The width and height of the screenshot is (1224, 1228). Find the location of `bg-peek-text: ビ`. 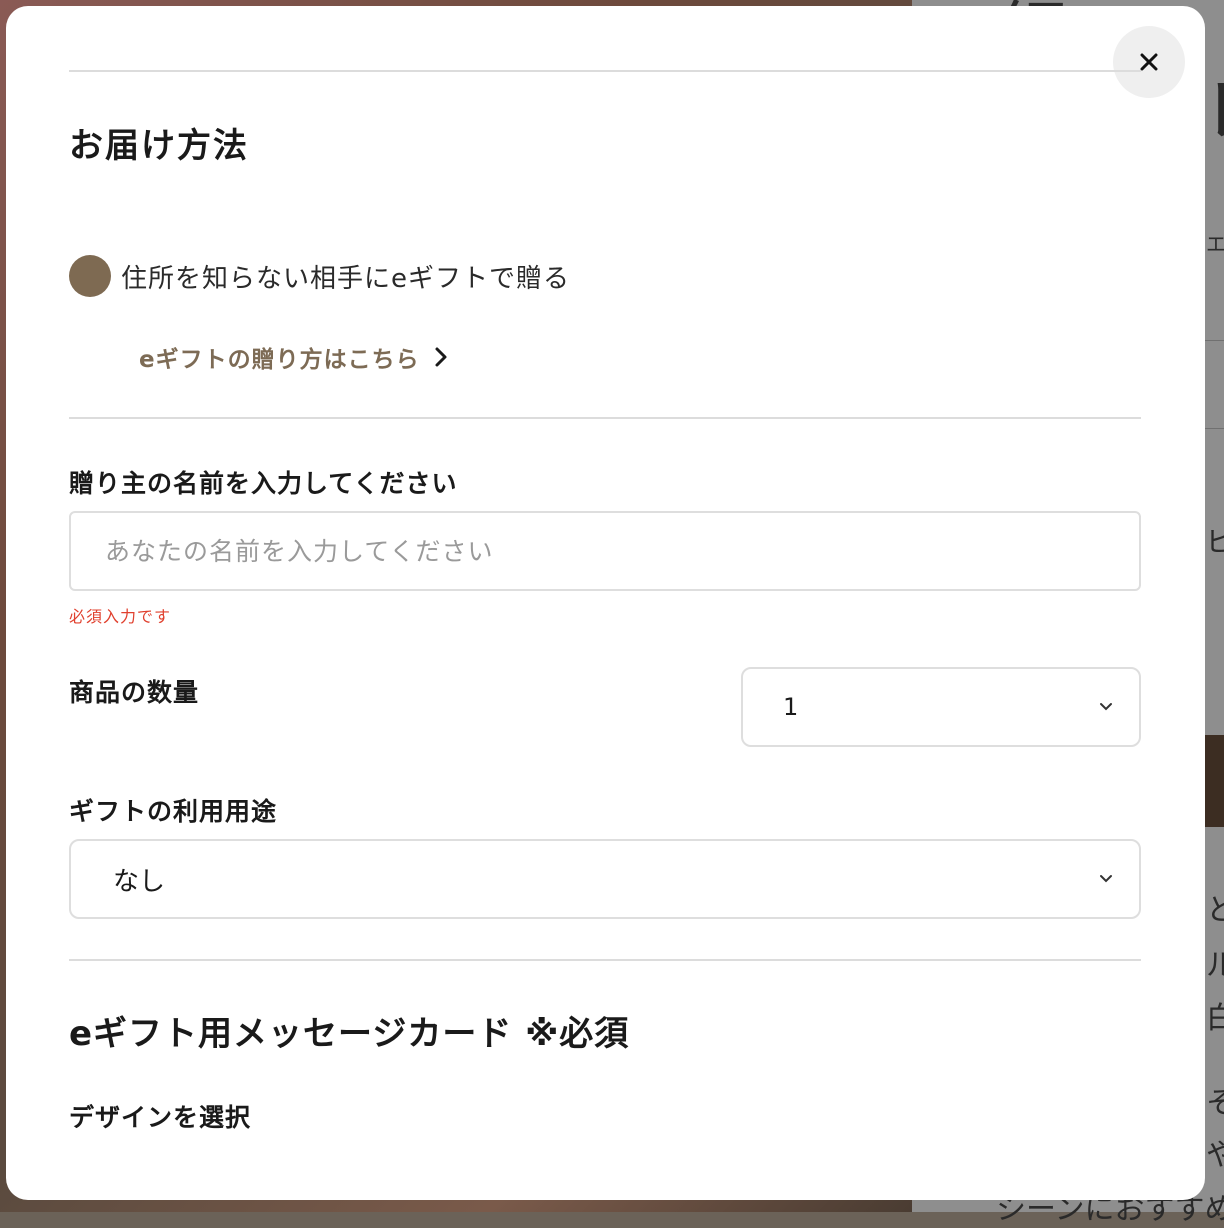

bg-peek-text: ビ is located at coordinates (1215, 541).